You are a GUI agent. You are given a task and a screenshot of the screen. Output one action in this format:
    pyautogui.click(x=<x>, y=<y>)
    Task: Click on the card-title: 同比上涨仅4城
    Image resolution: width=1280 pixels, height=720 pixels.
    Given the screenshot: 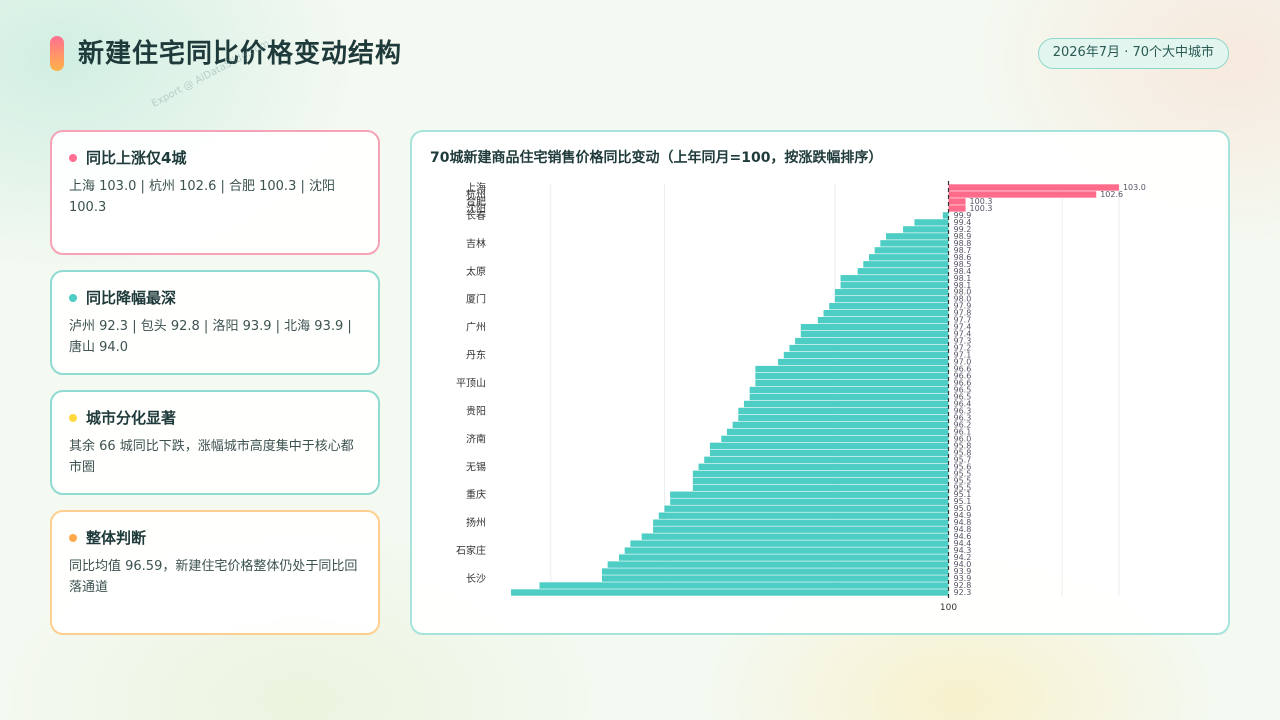 What is the action you would take?
    pyautogui.click(x=136, y=158)
    